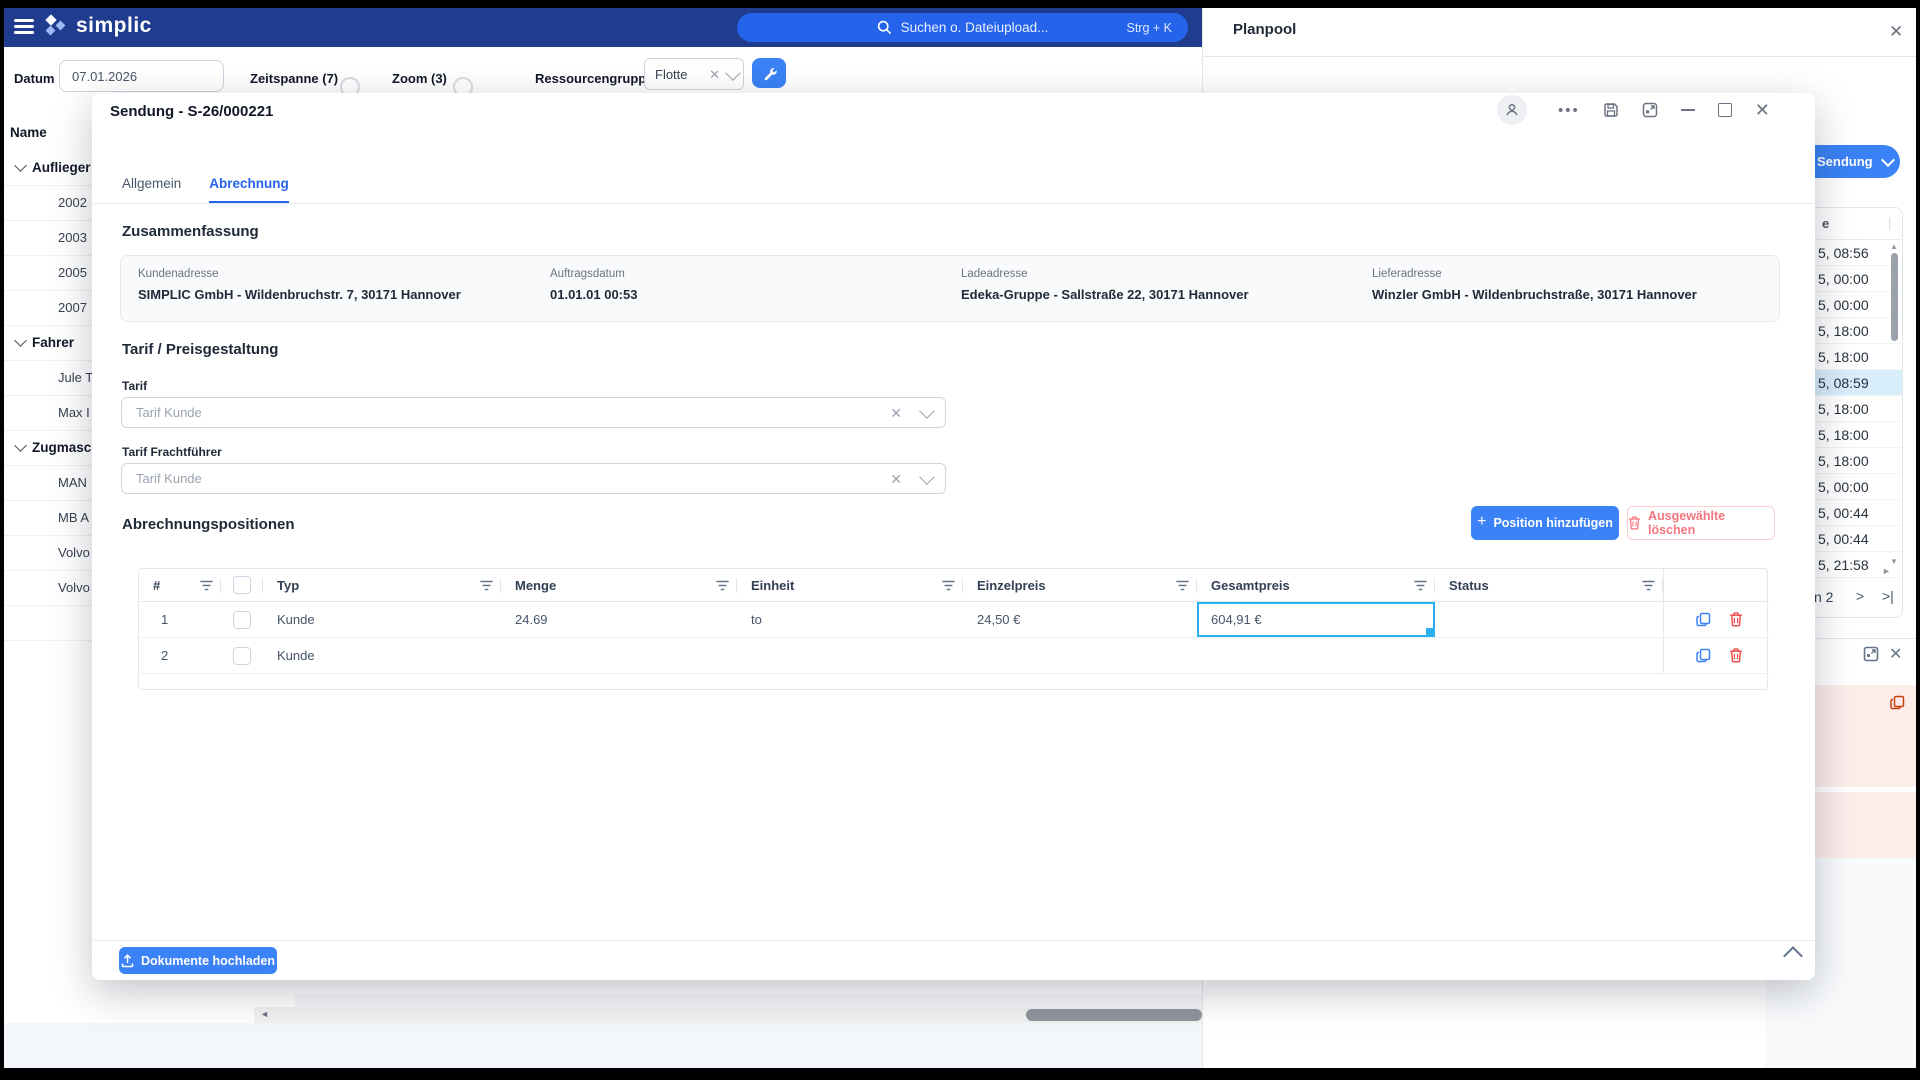 The height and width of the screenshot is (1080, 1920). I want to click on next-page-icon: >, so click(1860, 596).